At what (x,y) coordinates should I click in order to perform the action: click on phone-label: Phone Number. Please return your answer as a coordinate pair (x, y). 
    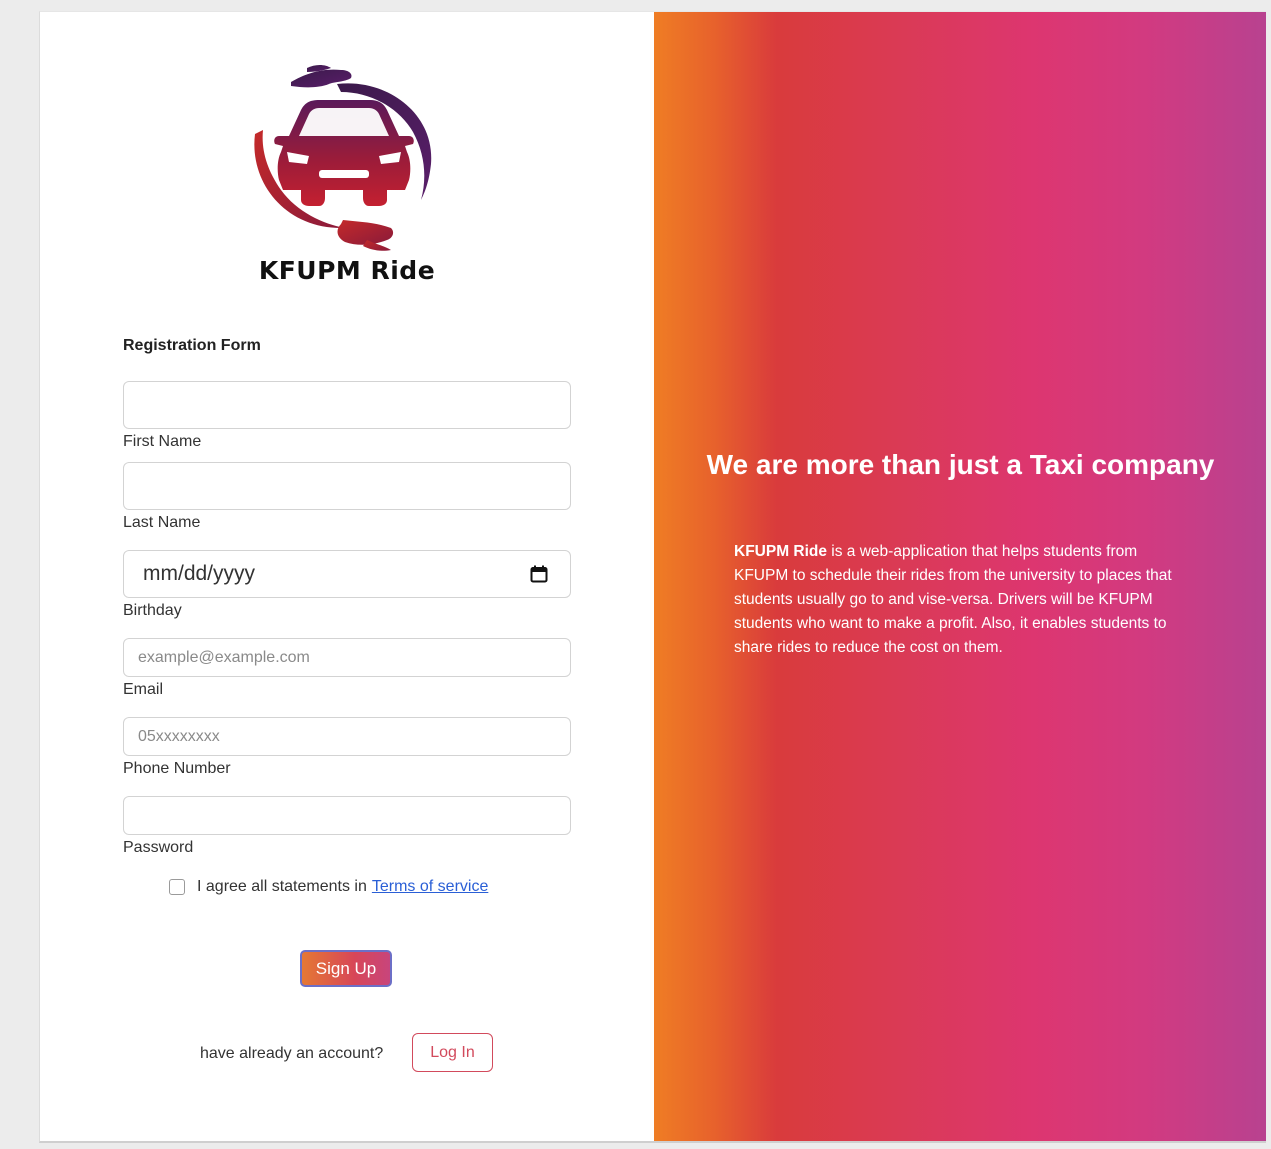
    Looking at the image, I should click on (177, 768).